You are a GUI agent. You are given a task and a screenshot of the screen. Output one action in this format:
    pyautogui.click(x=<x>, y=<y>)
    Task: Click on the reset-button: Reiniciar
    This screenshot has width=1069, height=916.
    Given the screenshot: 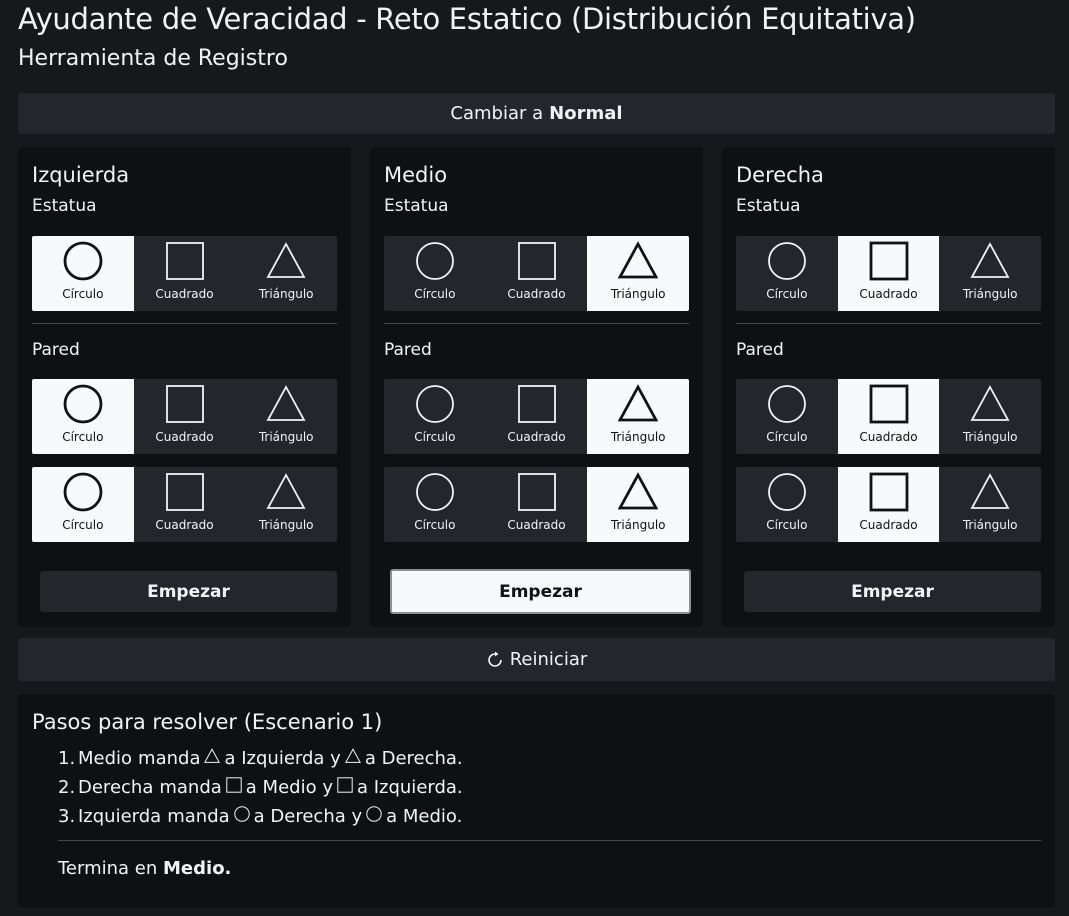 What is the action you would take?
    pyautogui.click(x=536, y=659)
    